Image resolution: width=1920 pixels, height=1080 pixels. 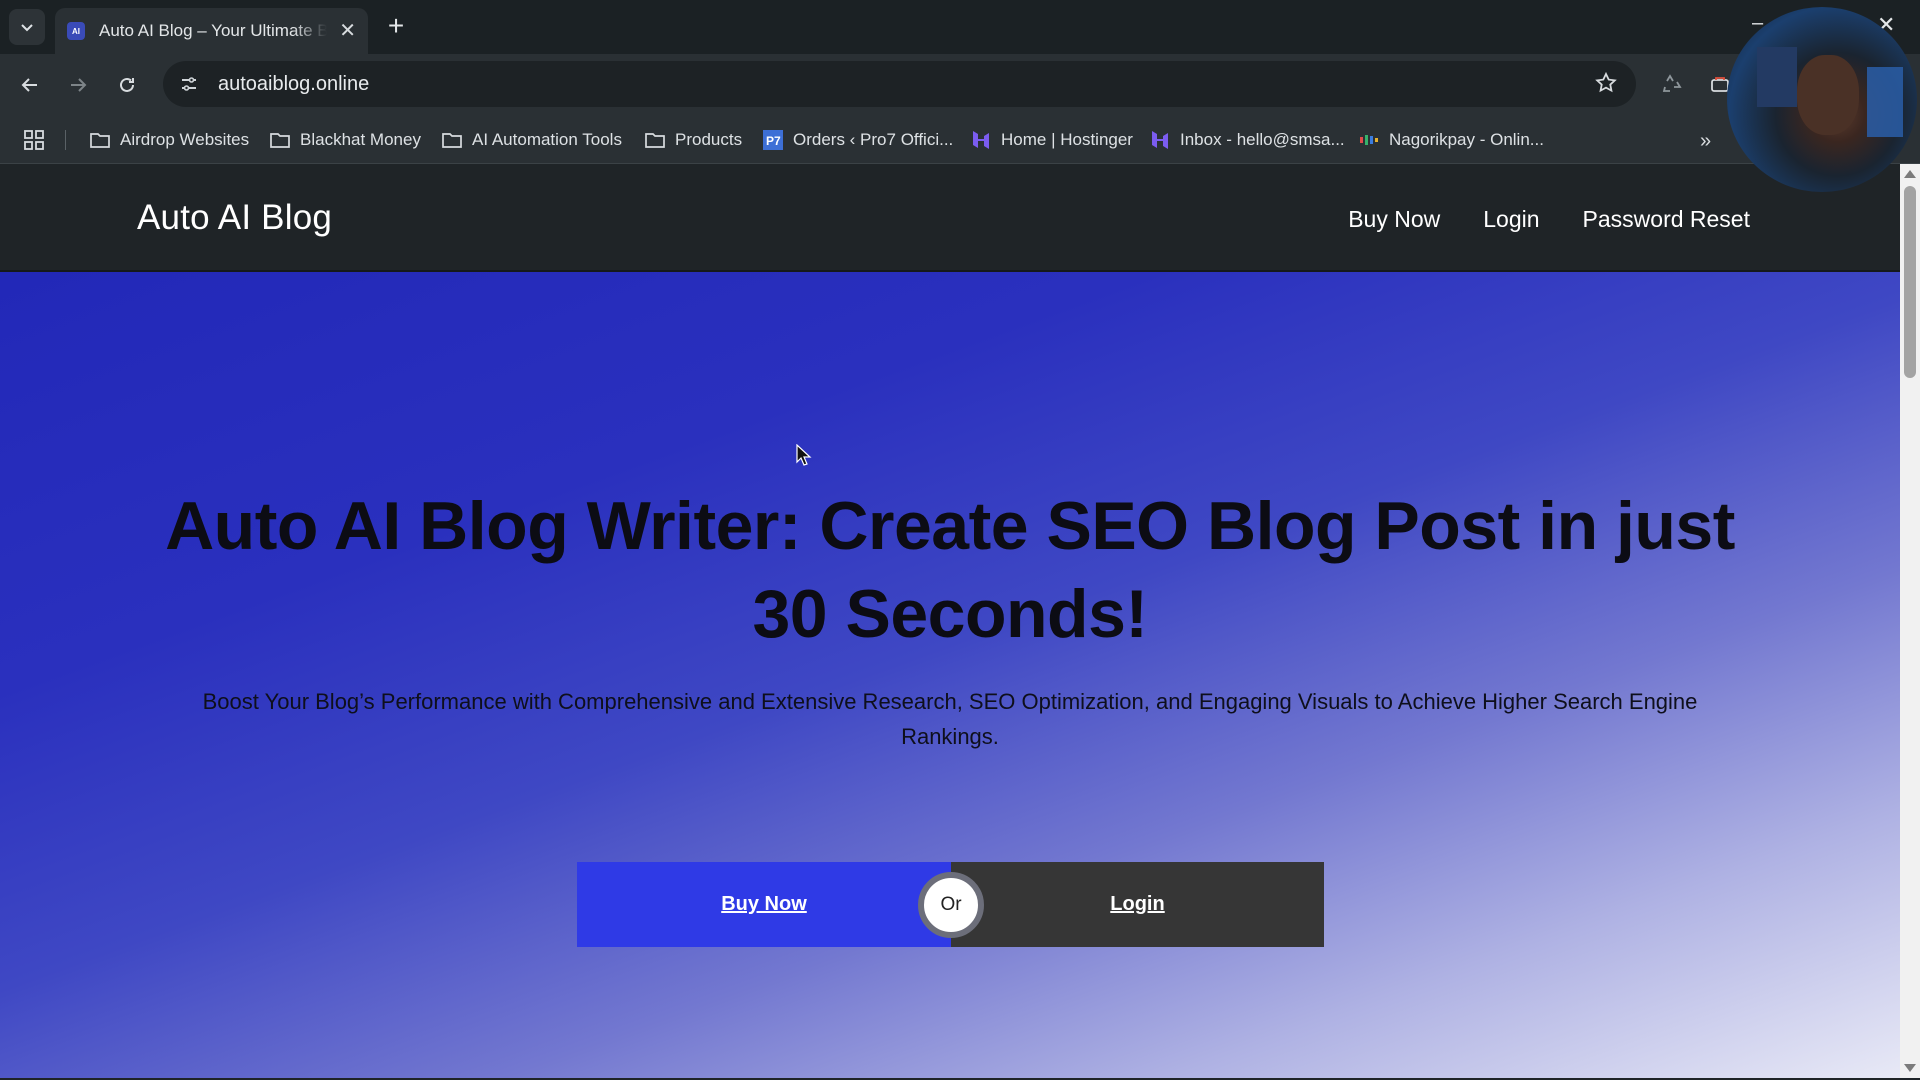 I want to click on forward-button, so click(x=78, y=85).